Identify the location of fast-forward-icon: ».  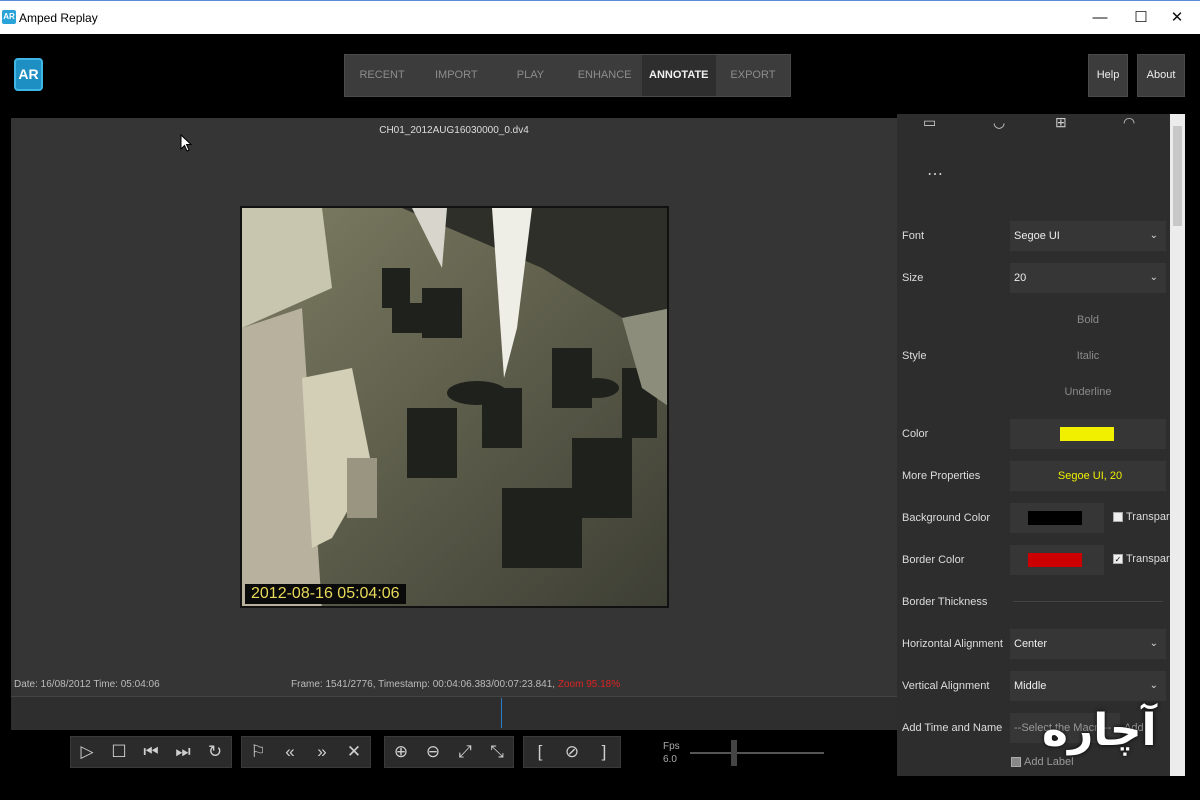
(322, 752).